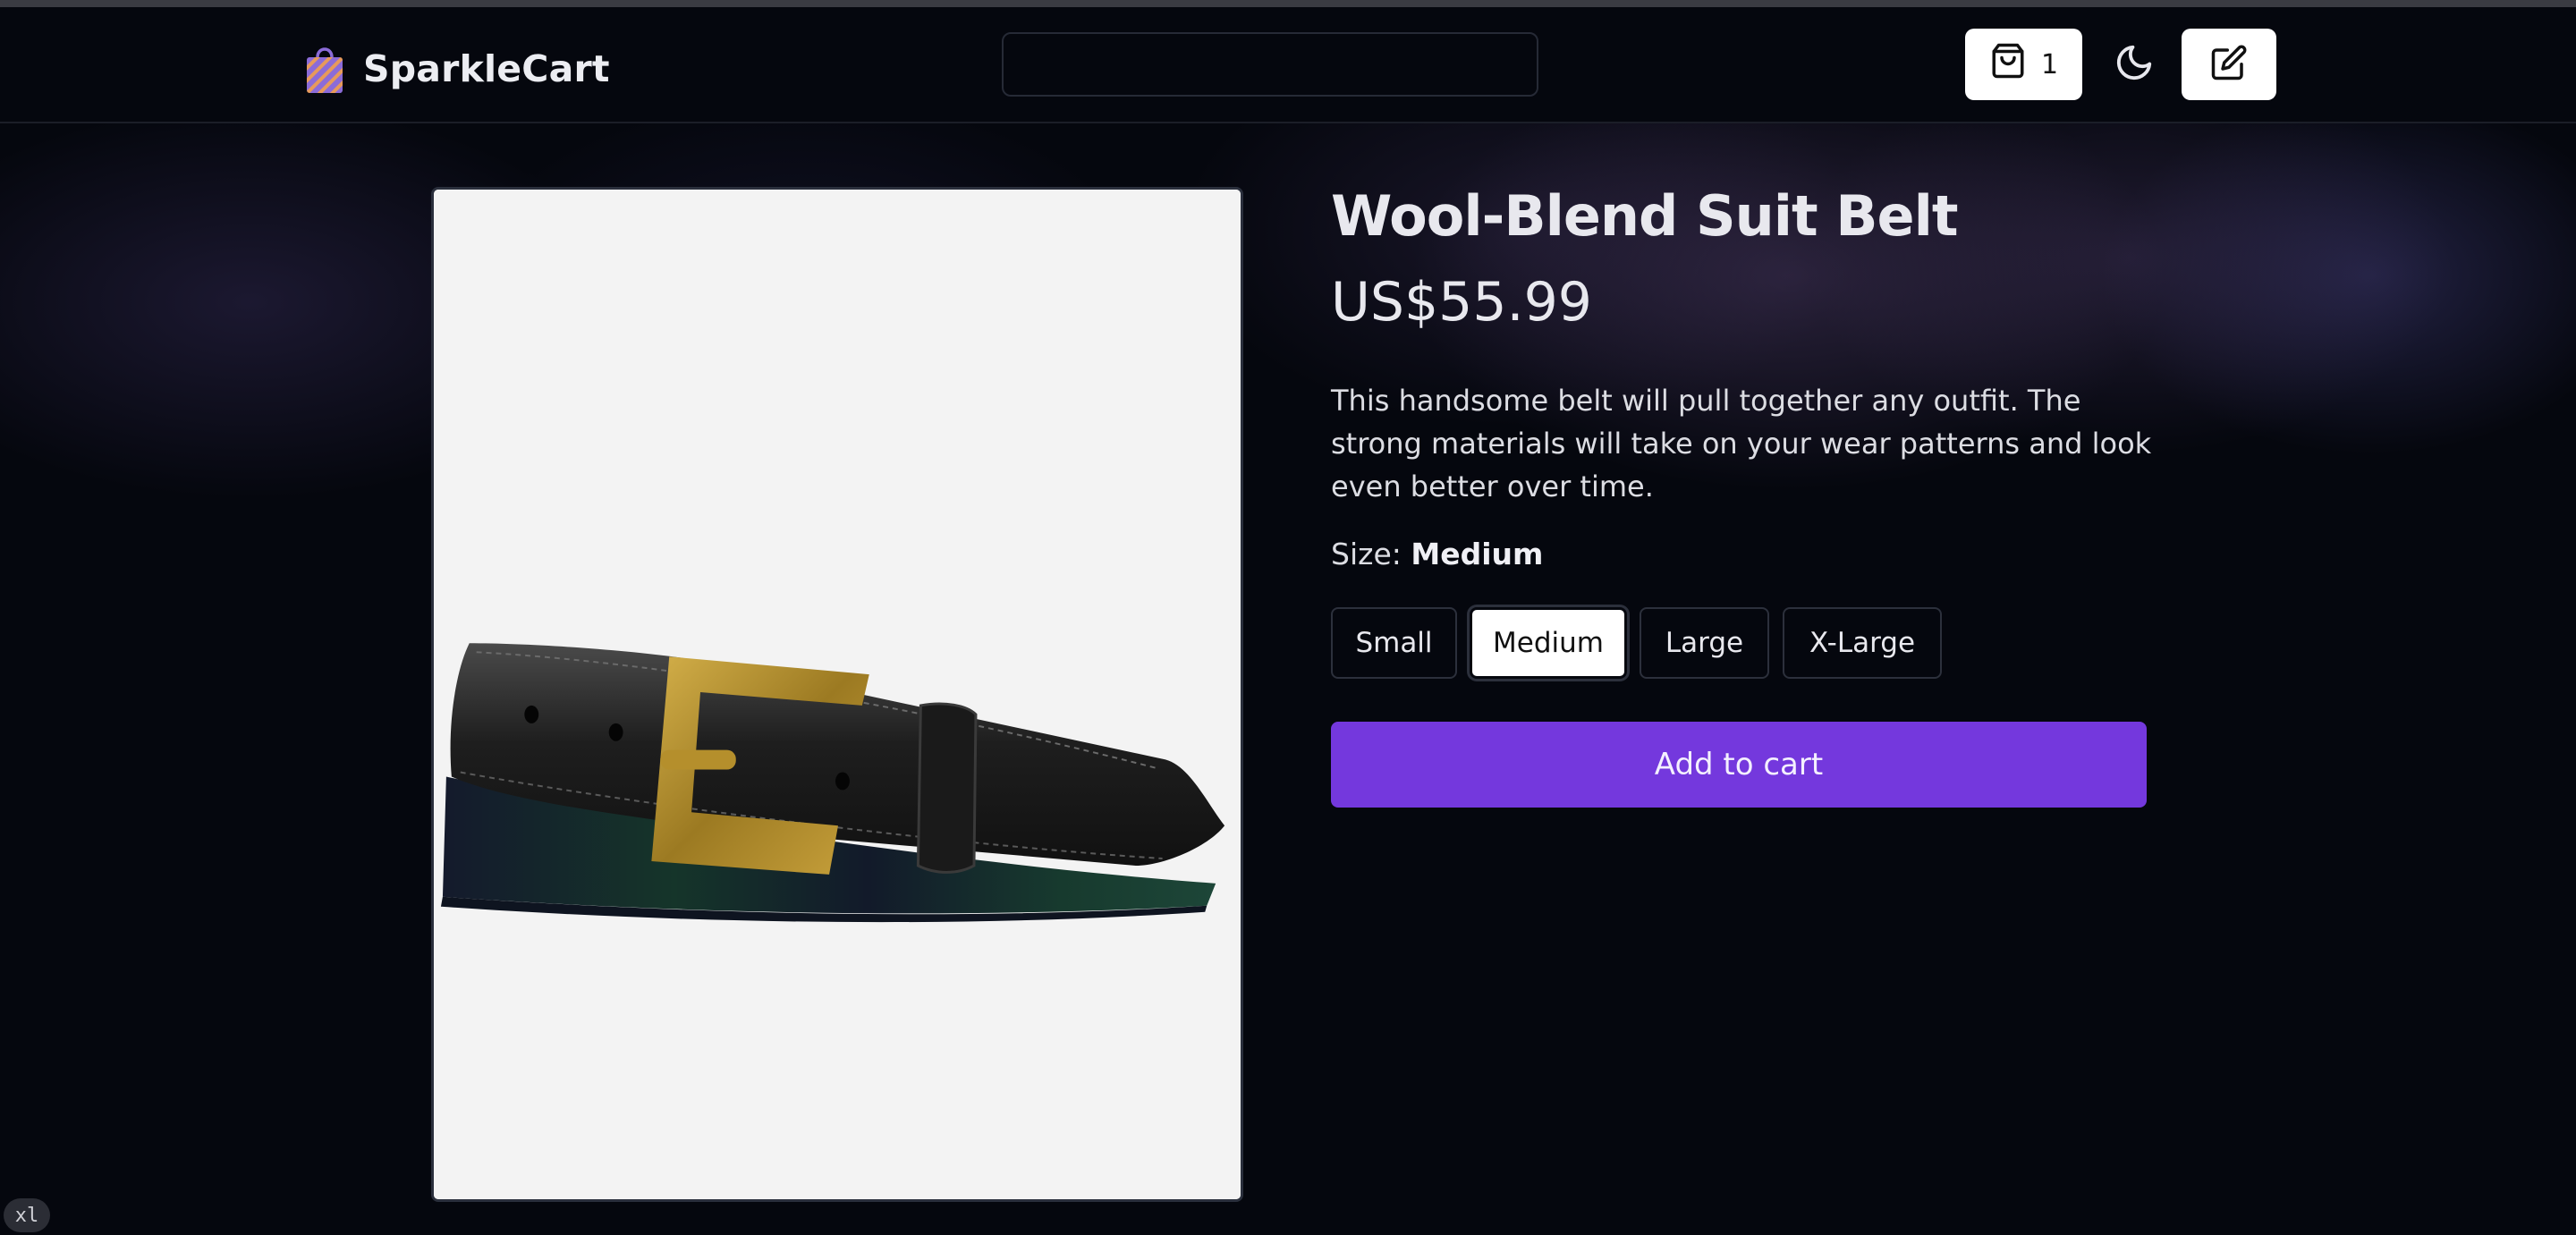  I want to click on edit-icon, so click(2229, 65).